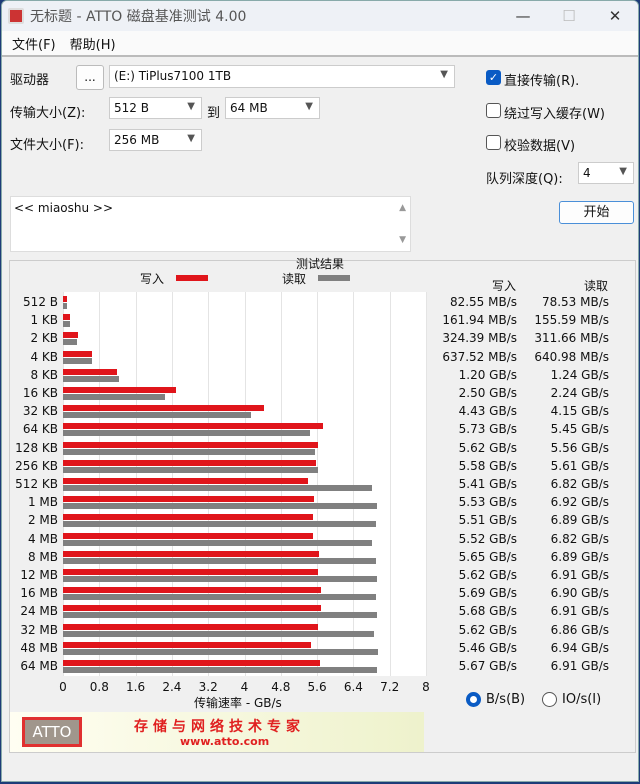 The width and height of the screenshot is (640, 784). What do you see at coordinates (99, 687) in the screenshot?
I see `x-tick-label: 0.8` at bounding box center [99, 687].